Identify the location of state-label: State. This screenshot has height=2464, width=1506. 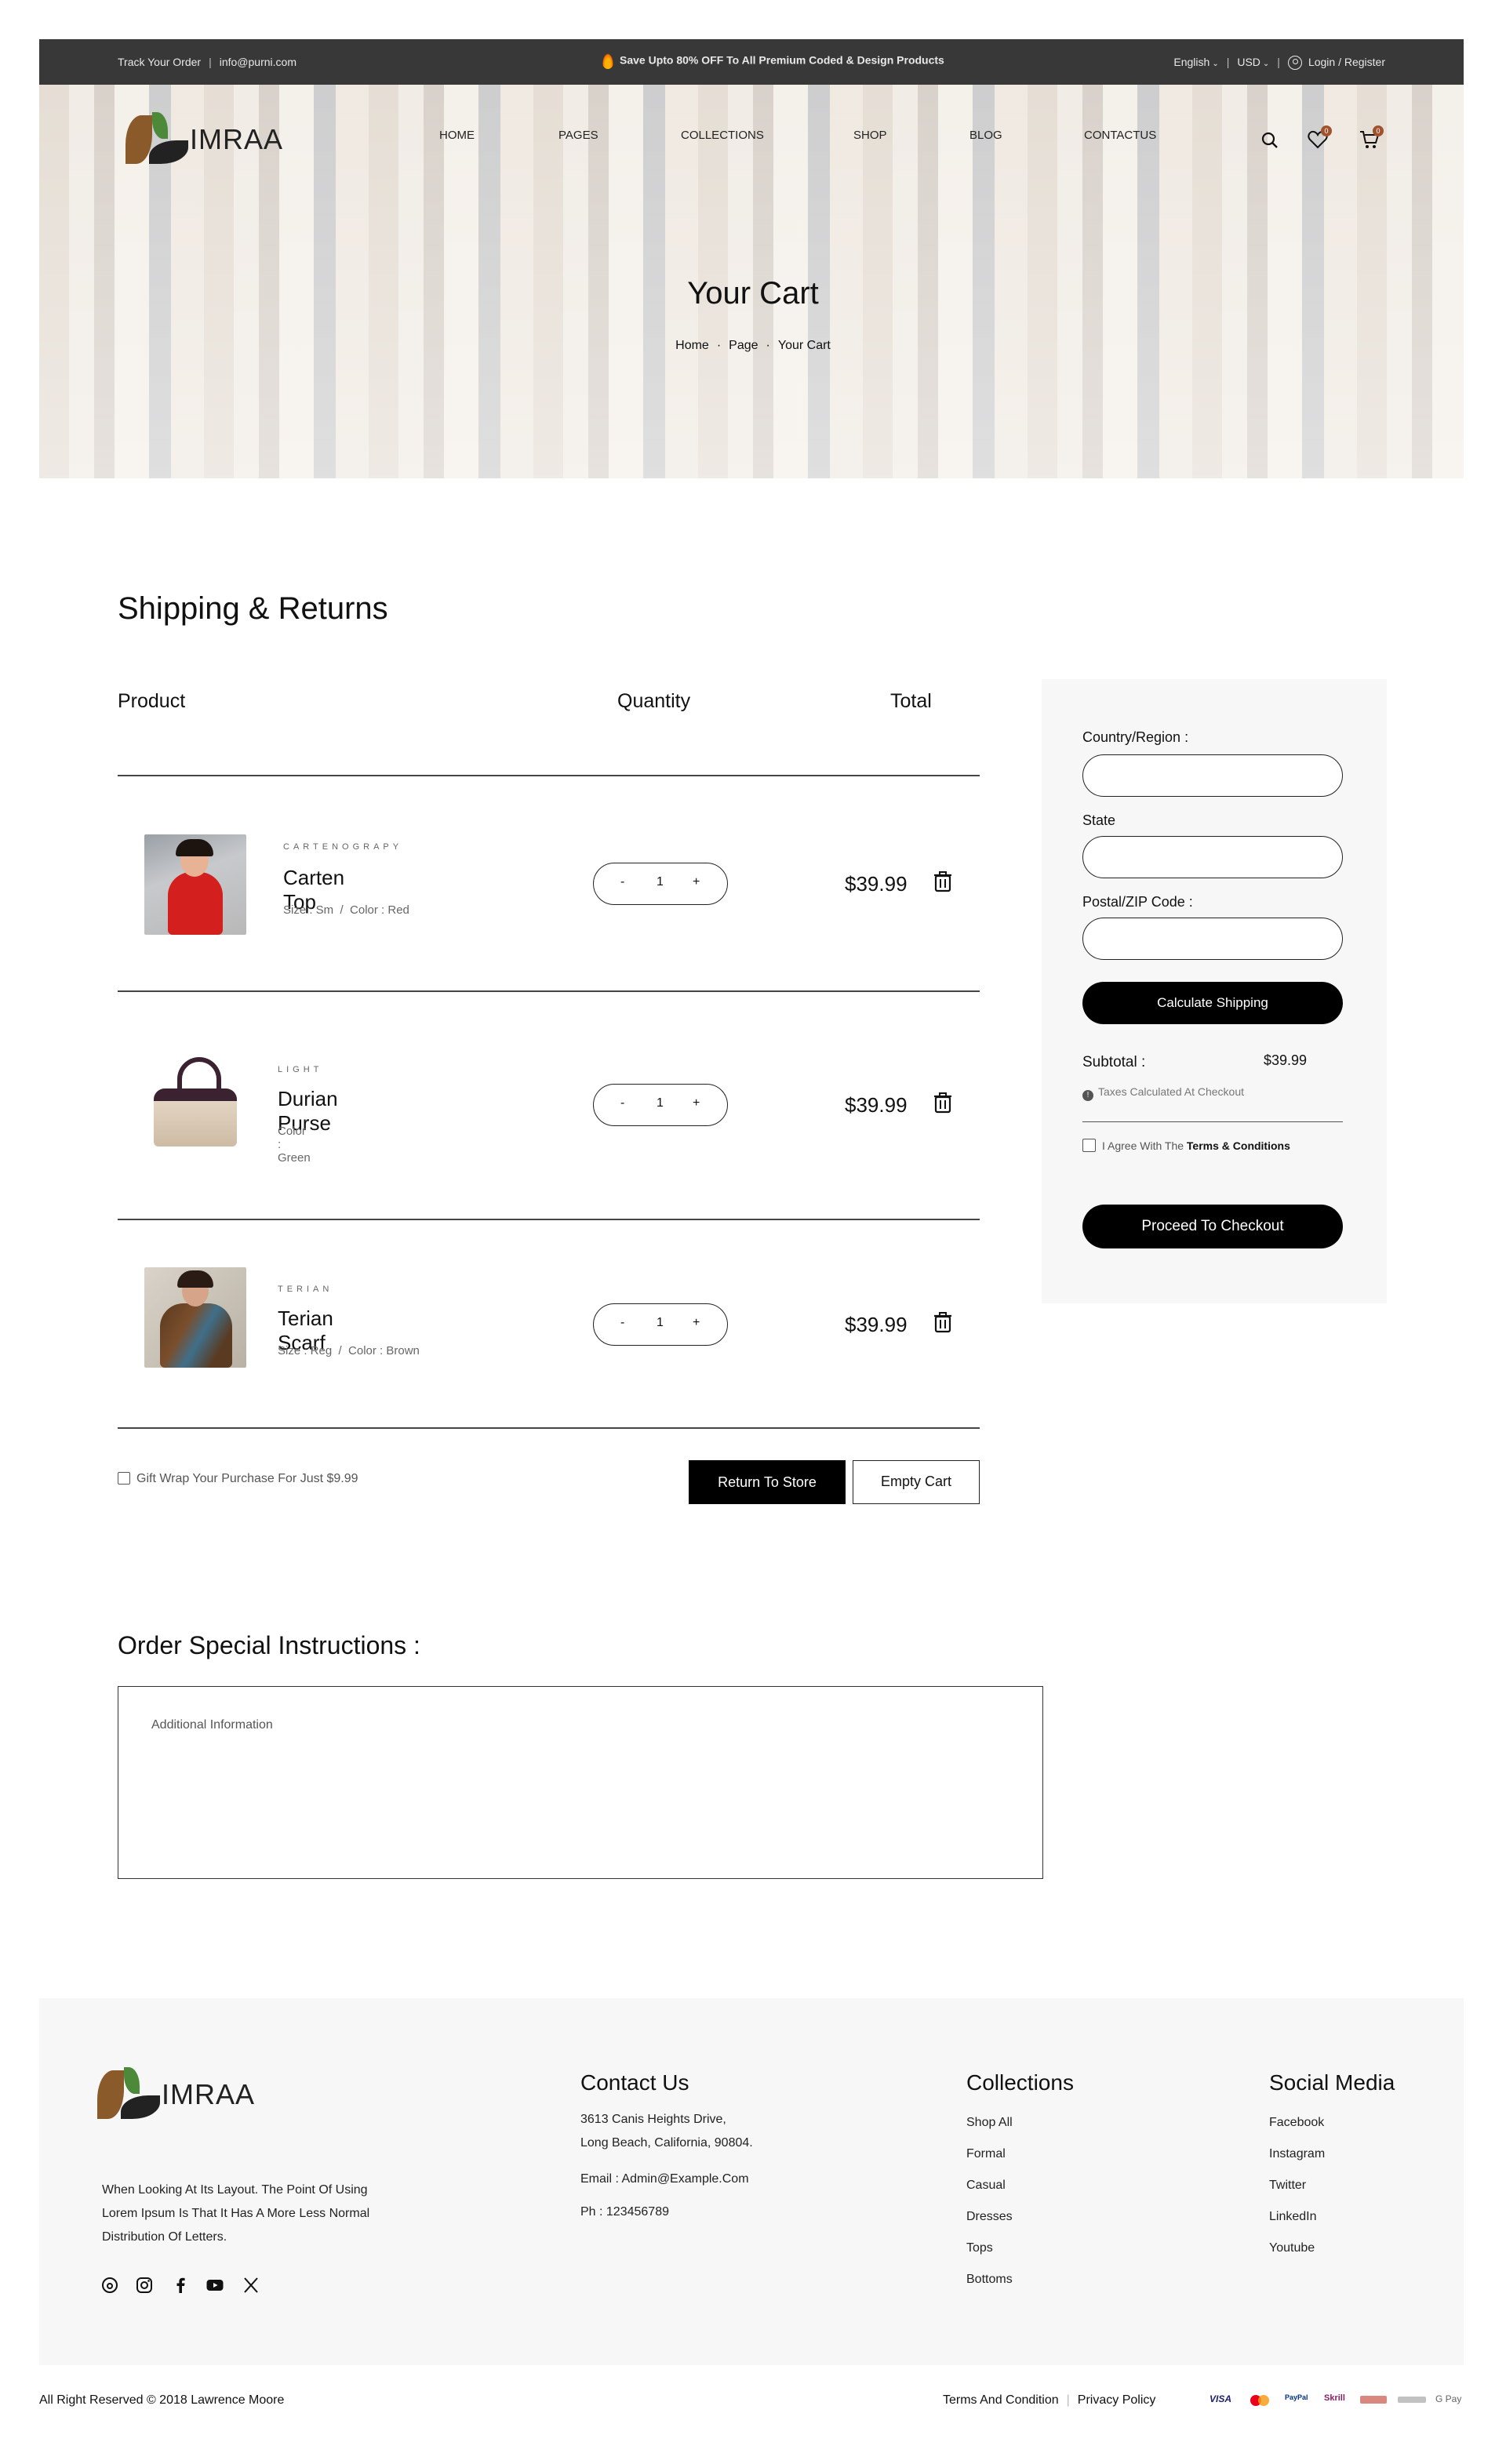
(1099, 820).